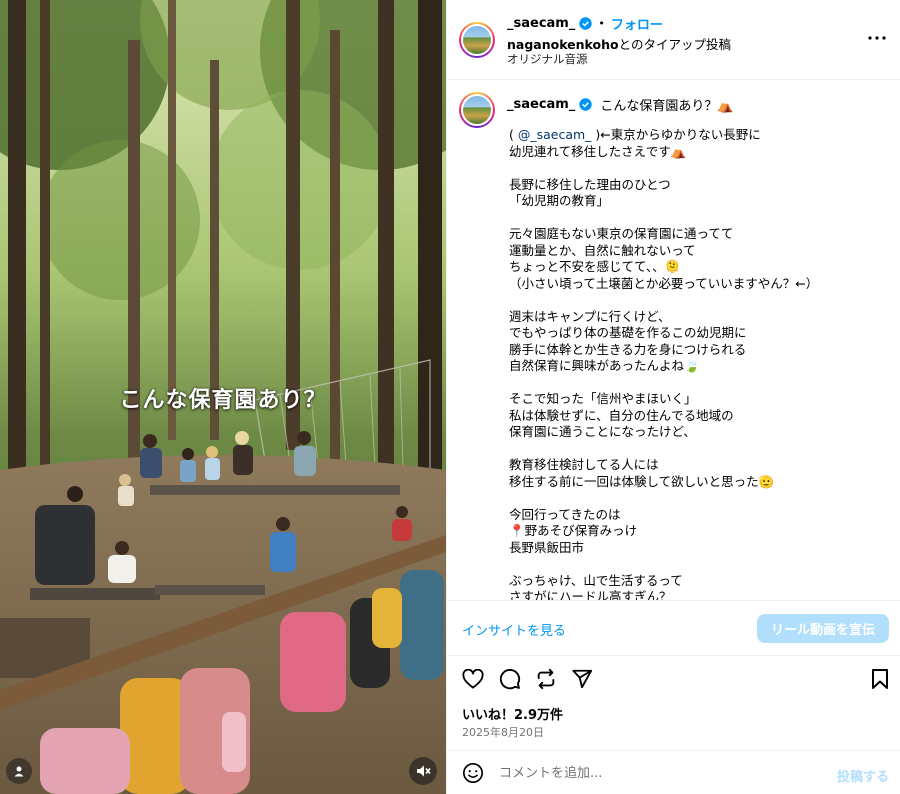  Describe the element at coordinates (546, 679) in the screenshot. I see `share-repost-icon` at that location.